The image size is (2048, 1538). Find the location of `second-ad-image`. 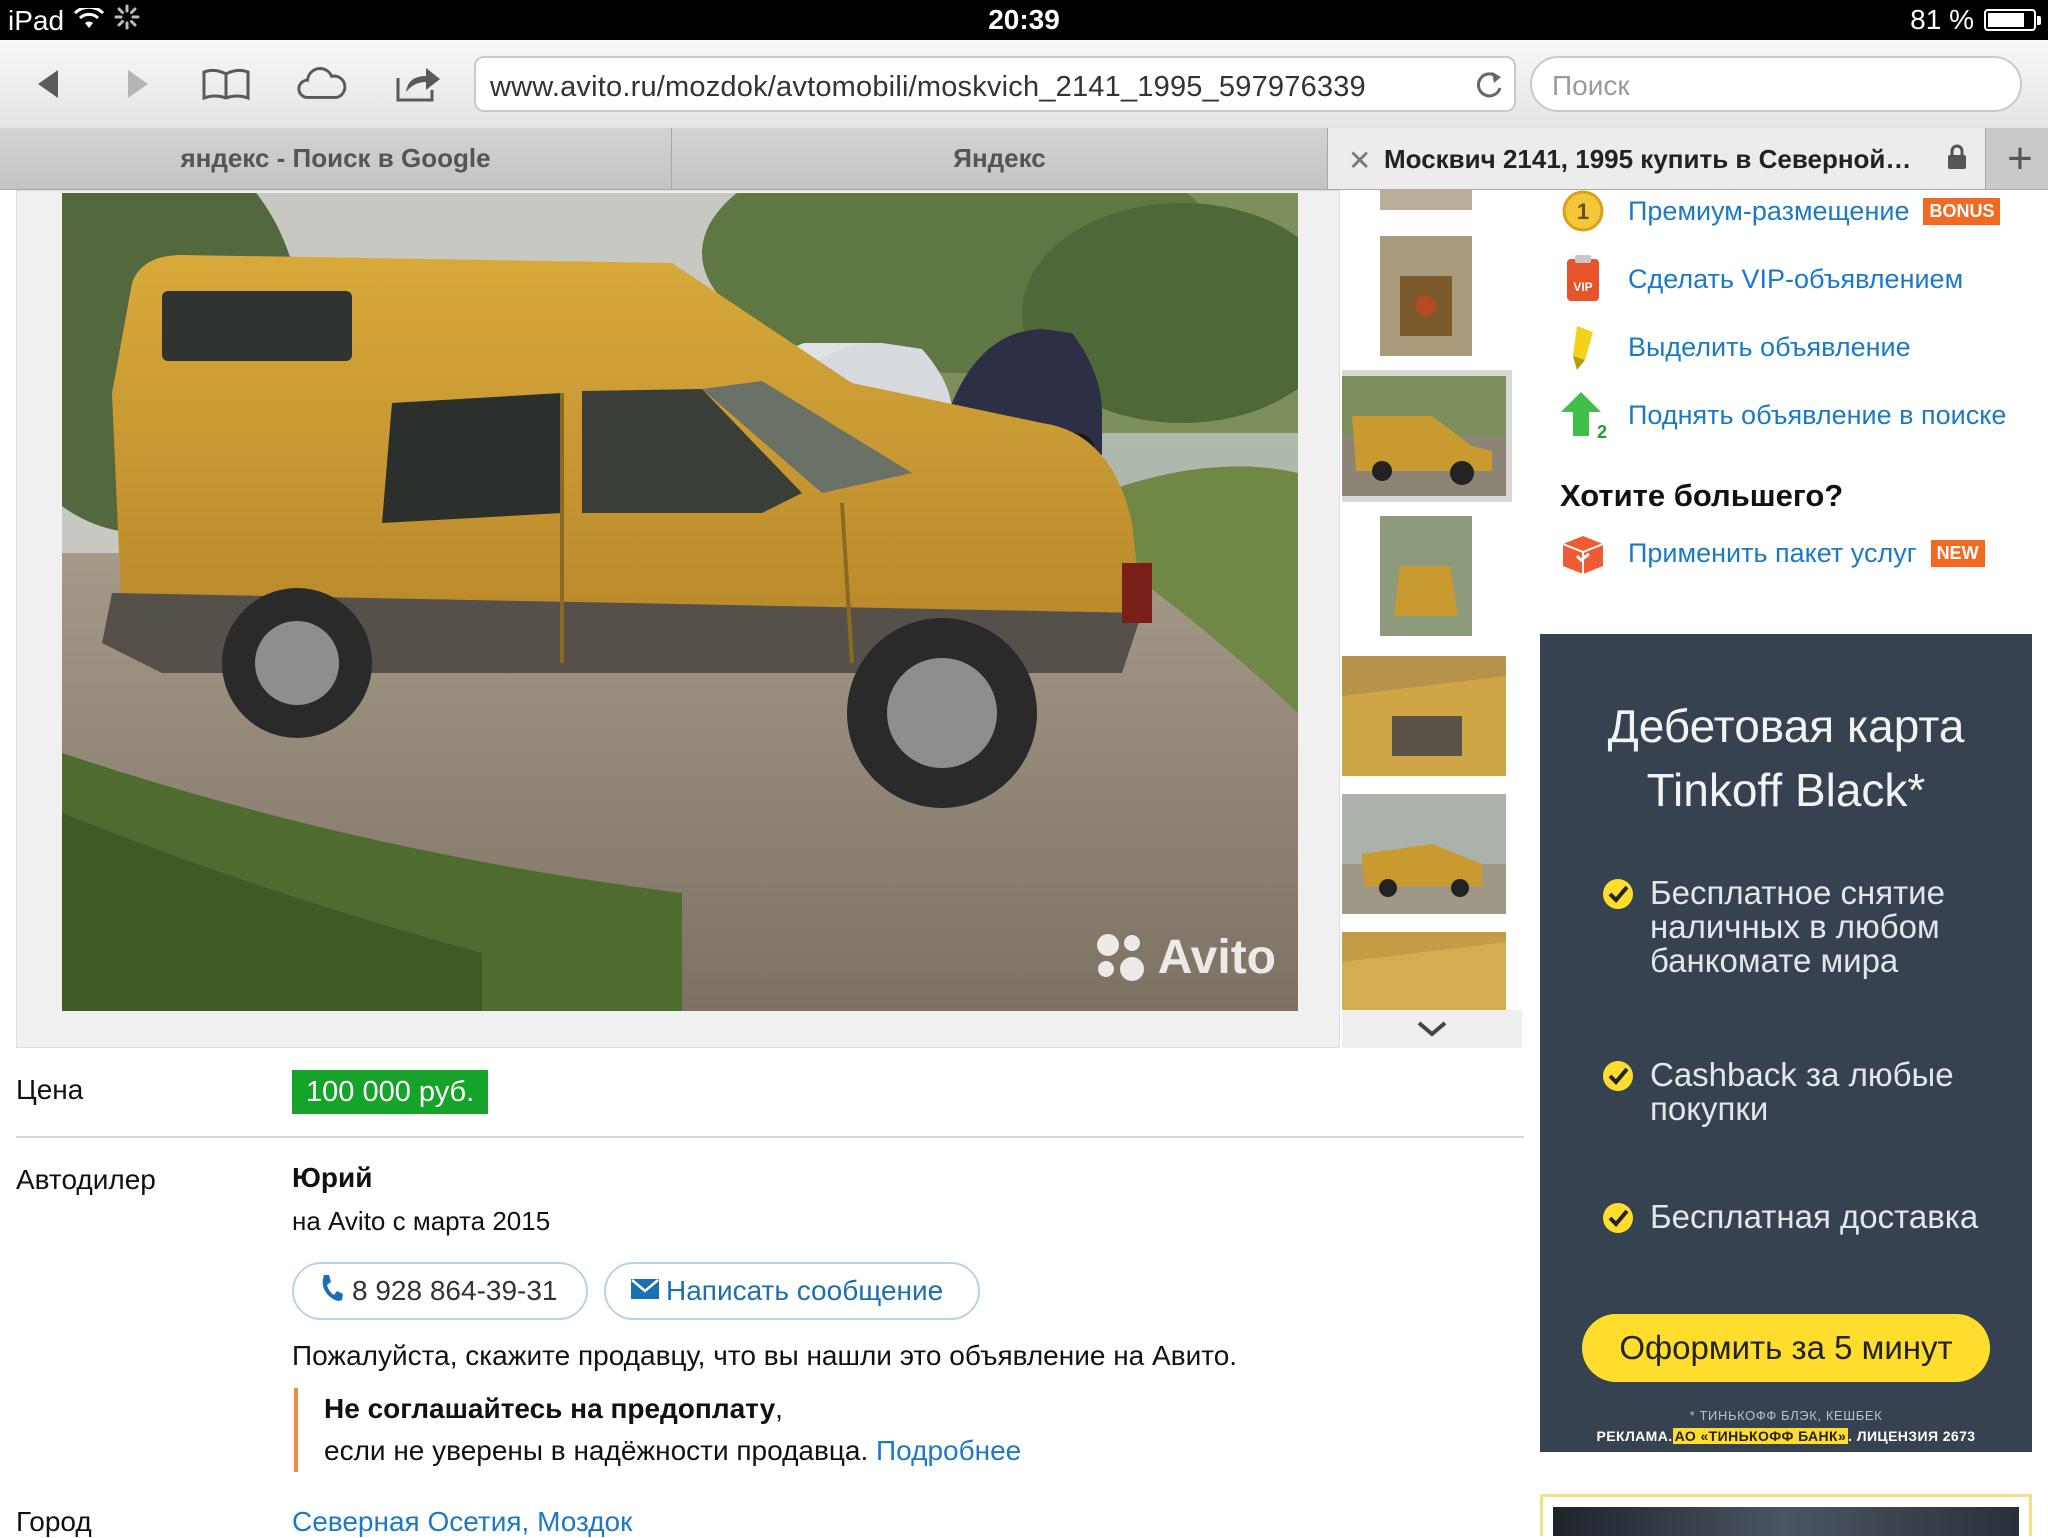

second-ad-image is located at coordinates (1786, 1521).